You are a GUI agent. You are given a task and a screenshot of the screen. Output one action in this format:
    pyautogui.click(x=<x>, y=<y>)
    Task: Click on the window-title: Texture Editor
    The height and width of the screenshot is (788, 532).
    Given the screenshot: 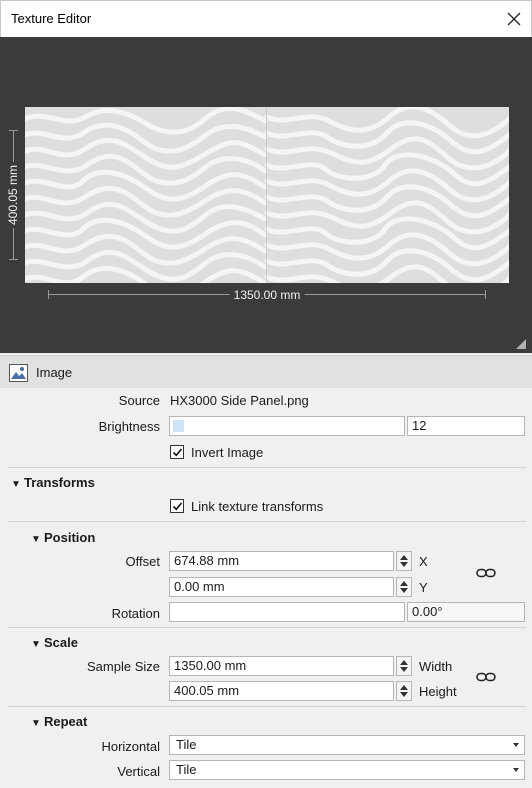 What is the action you would take?
    pyautogui.click(x=51, y=18)
    